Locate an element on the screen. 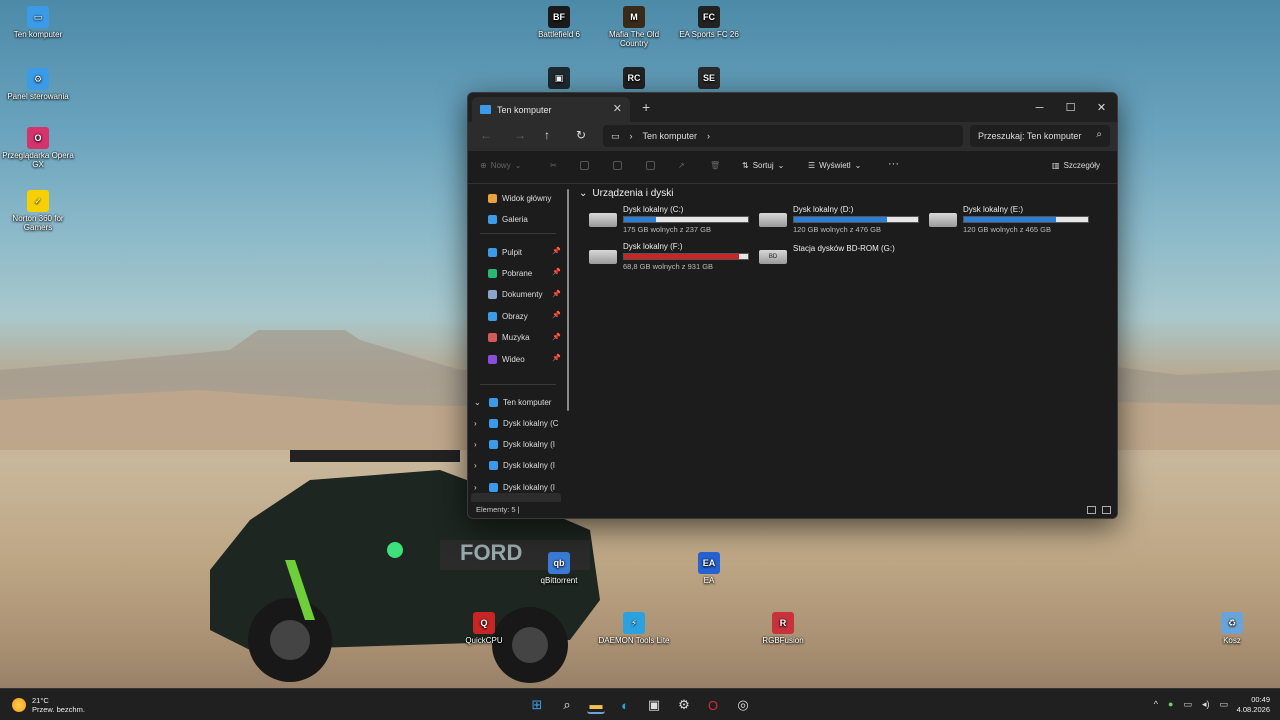 The height and width of the screenshot is (720, 1280). sort-button: ⇅ Sortuj ⌄ is located at coordinates (763, 165).